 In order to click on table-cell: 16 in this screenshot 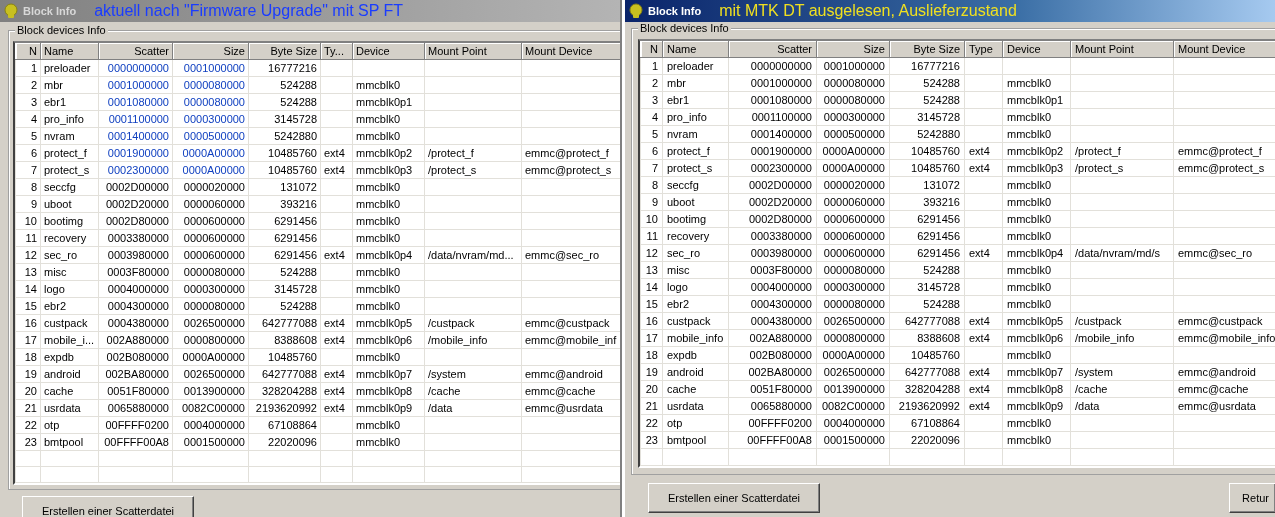, I will do `click(30, 323)`.